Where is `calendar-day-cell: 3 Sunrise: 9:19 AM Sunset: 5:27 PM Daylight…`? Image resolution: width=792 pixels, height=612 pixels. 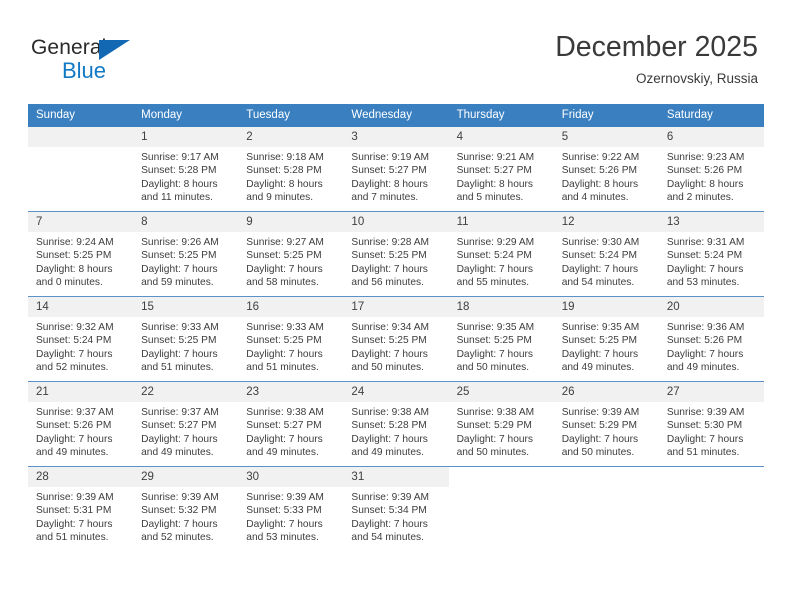
calendar-day-cell: 3 Sunrise: 9:19 AM Sunset: 5:27 PM Daylight… is located at coordinates (396, 169).